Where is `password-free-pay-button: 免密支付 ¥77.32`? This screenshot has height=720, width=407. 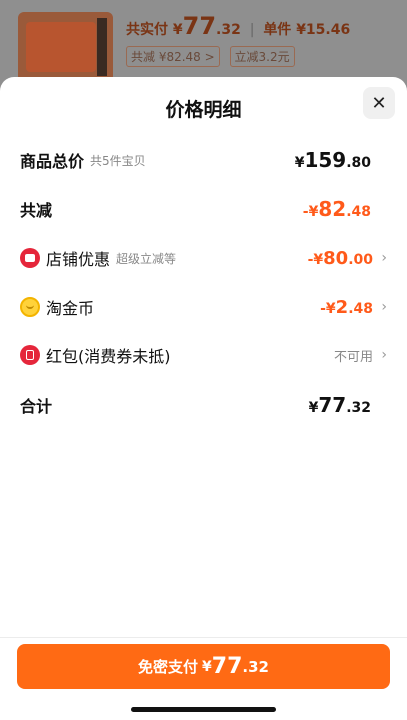
password-free-pay-button: 免密支付 ¥77.32 is located at coordinates (203, 666).